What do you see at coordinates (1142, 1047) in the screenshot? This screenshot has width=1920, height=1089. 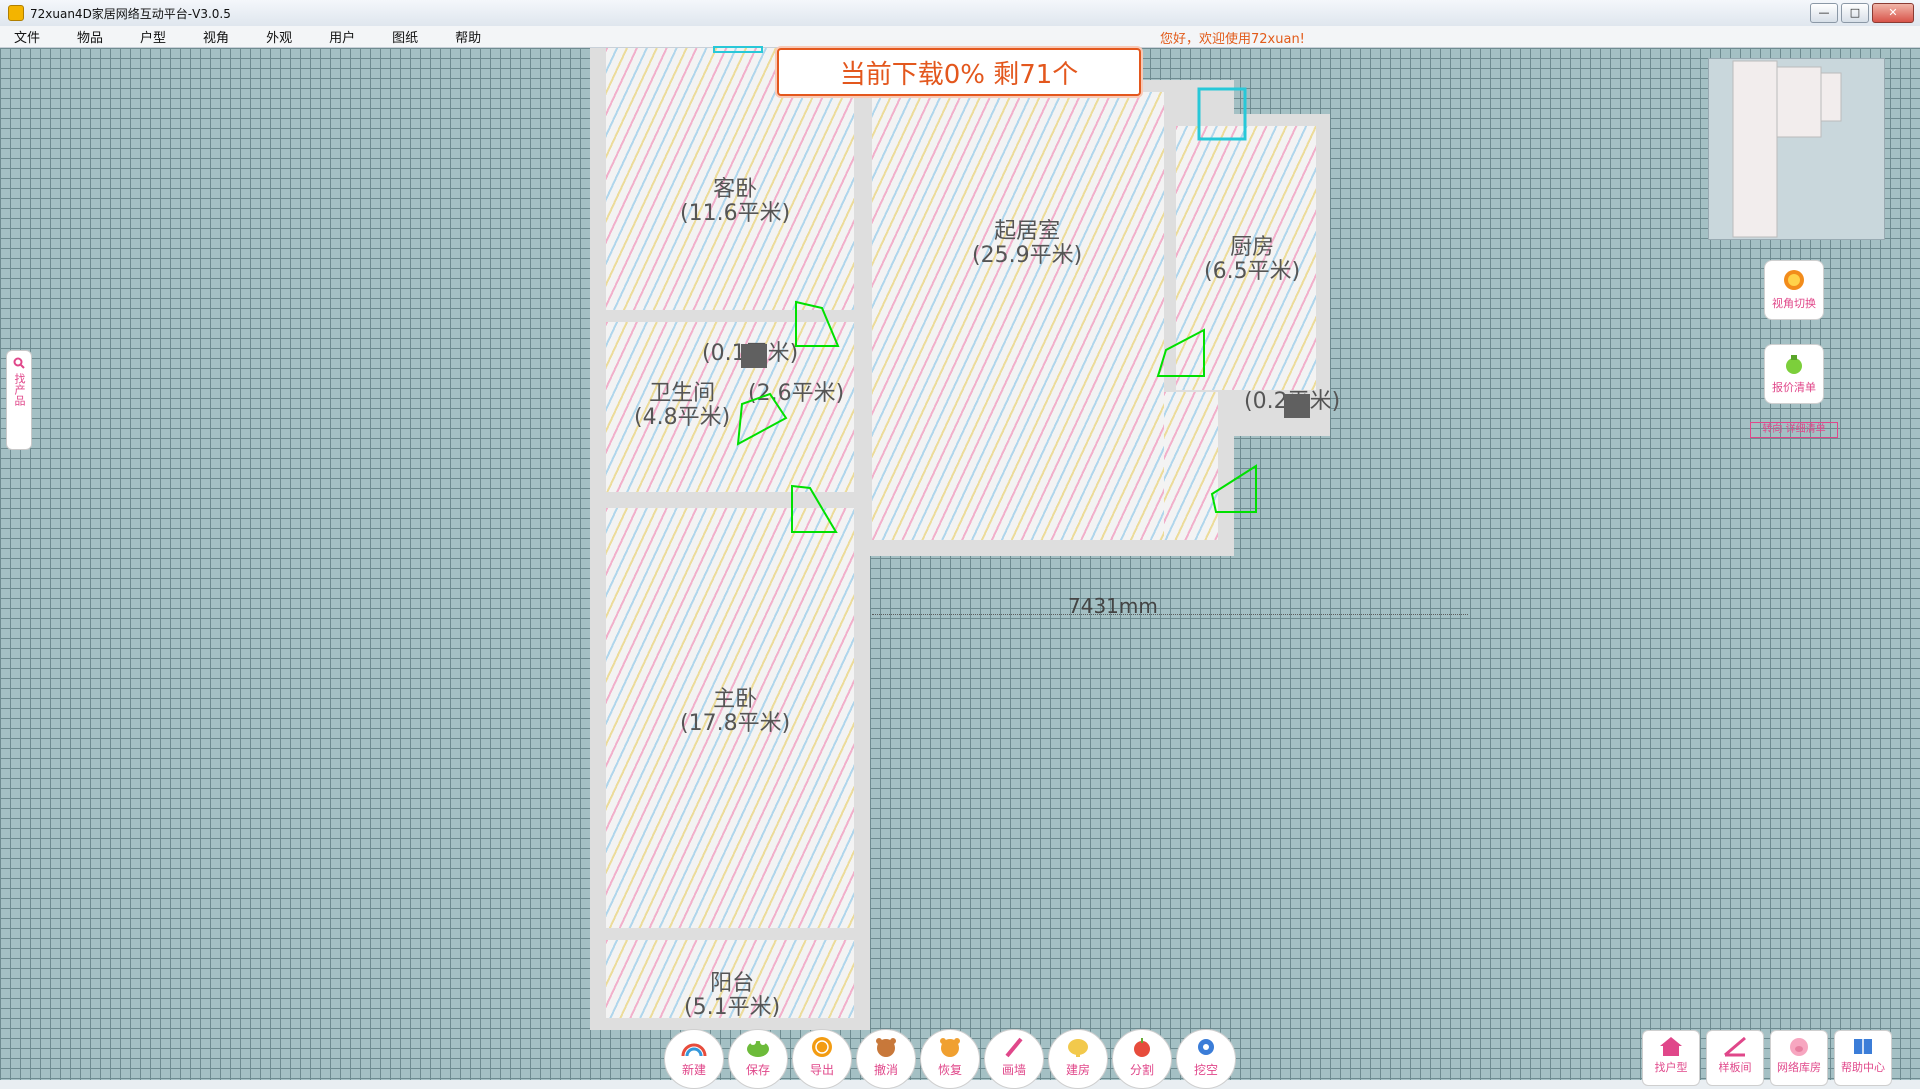 I see `apple-icon` at bounding box center [1142, 1047].